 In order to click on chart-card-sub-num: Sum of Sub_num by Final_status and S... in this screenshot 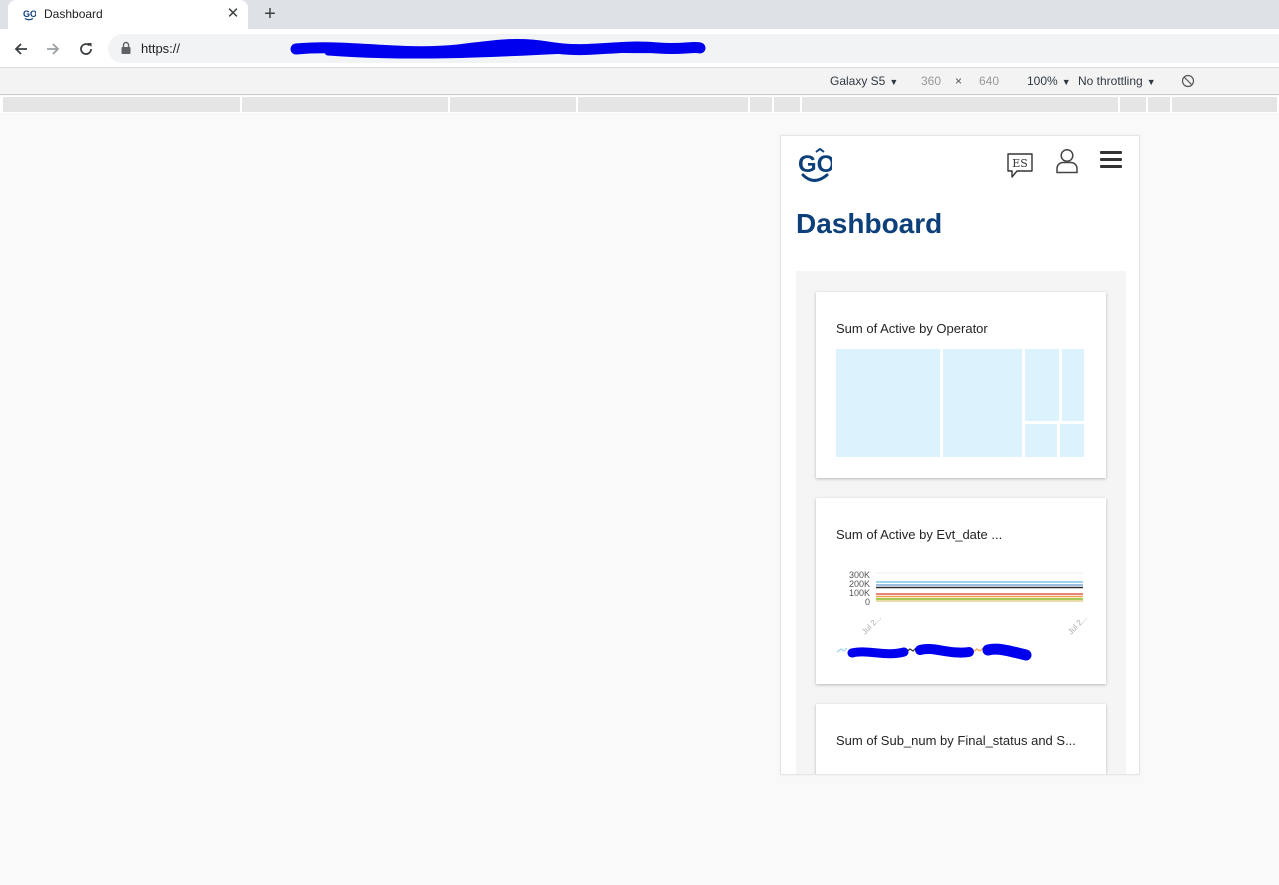, I will do `click(961, 739)`.